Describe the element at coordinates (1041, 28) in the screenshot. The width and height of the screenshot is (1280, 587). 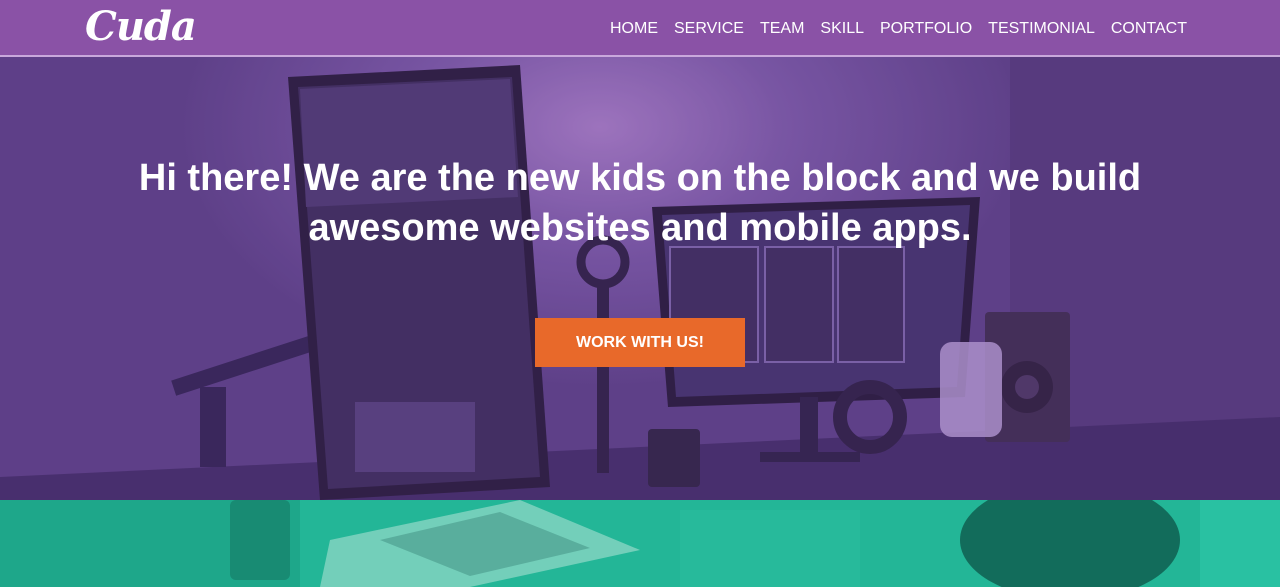
I see `nav-link-testimonial: TESTIMONIAL` at that location.